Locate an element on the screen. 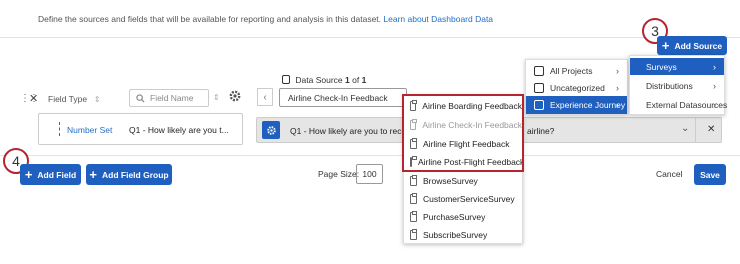 The image size is (740, 264). data-source-header: Data Source 1 of 1 is located at coordinates (324, 80).